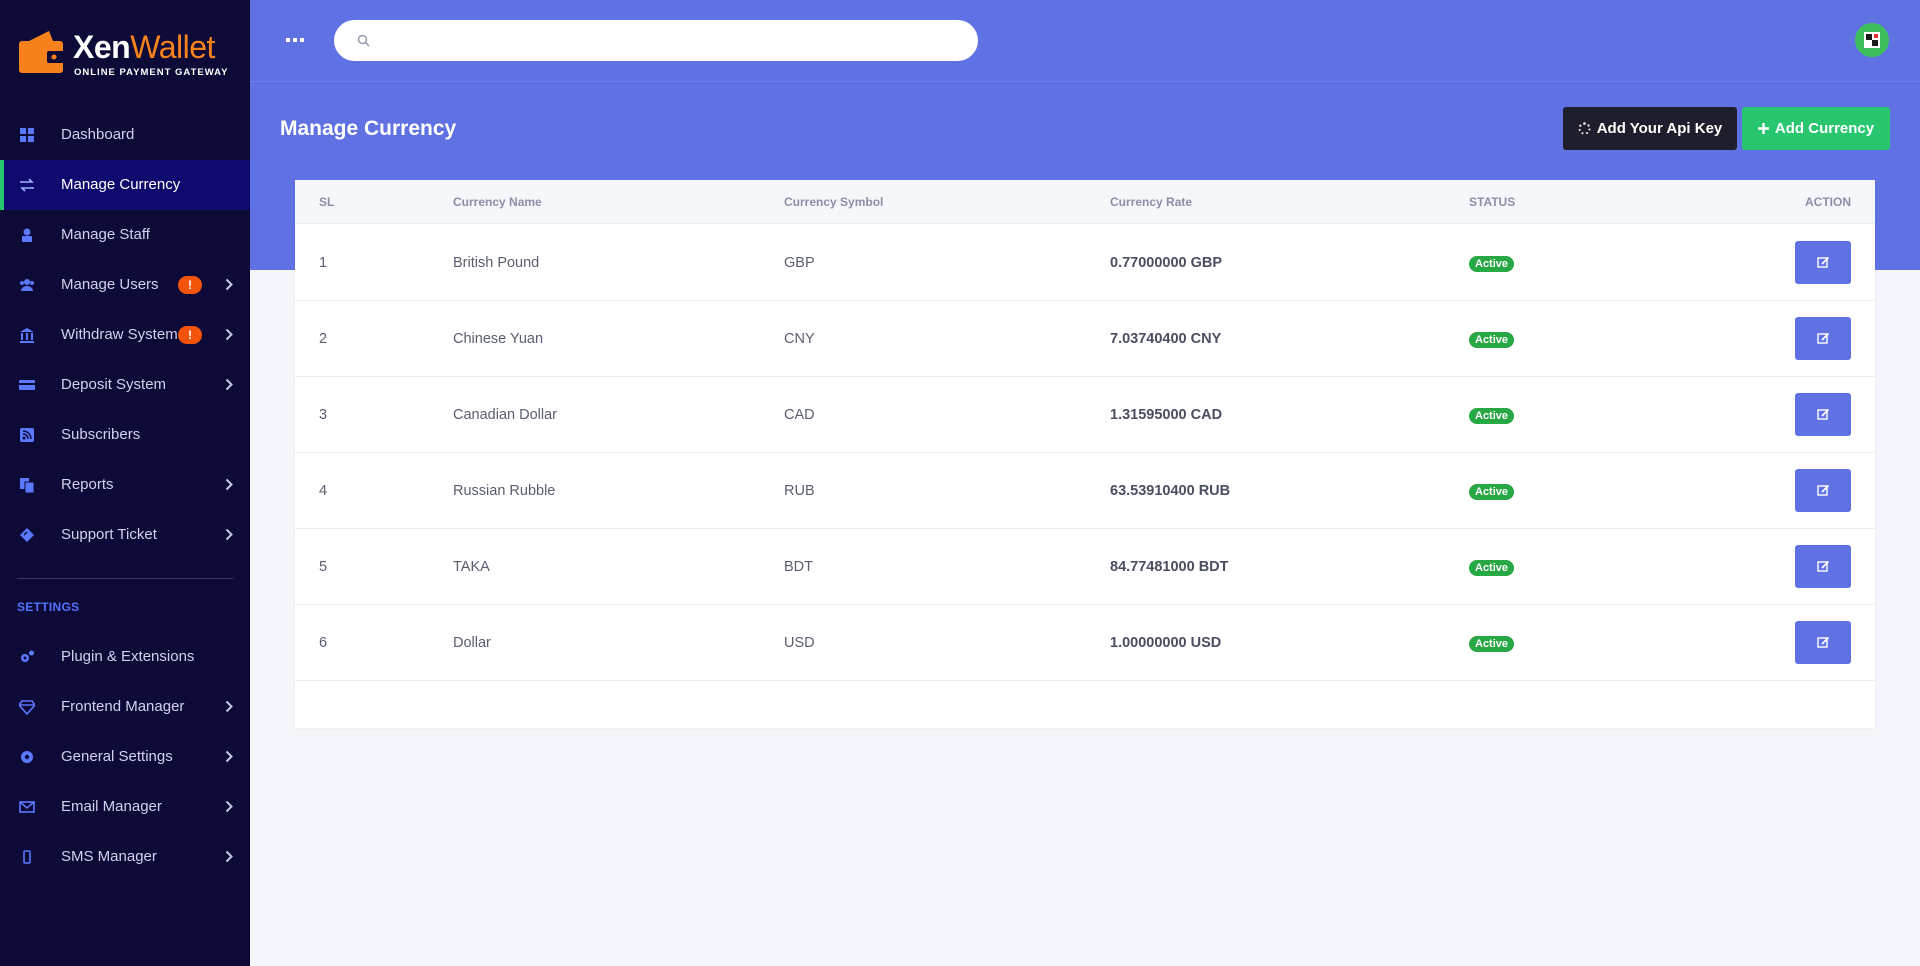 The height and width of the screenshot is (966, 1920). What do you see at coordinates (27, 235) in the screenshot?
I see `user-lock-icon` at bounding box center [27, 235].